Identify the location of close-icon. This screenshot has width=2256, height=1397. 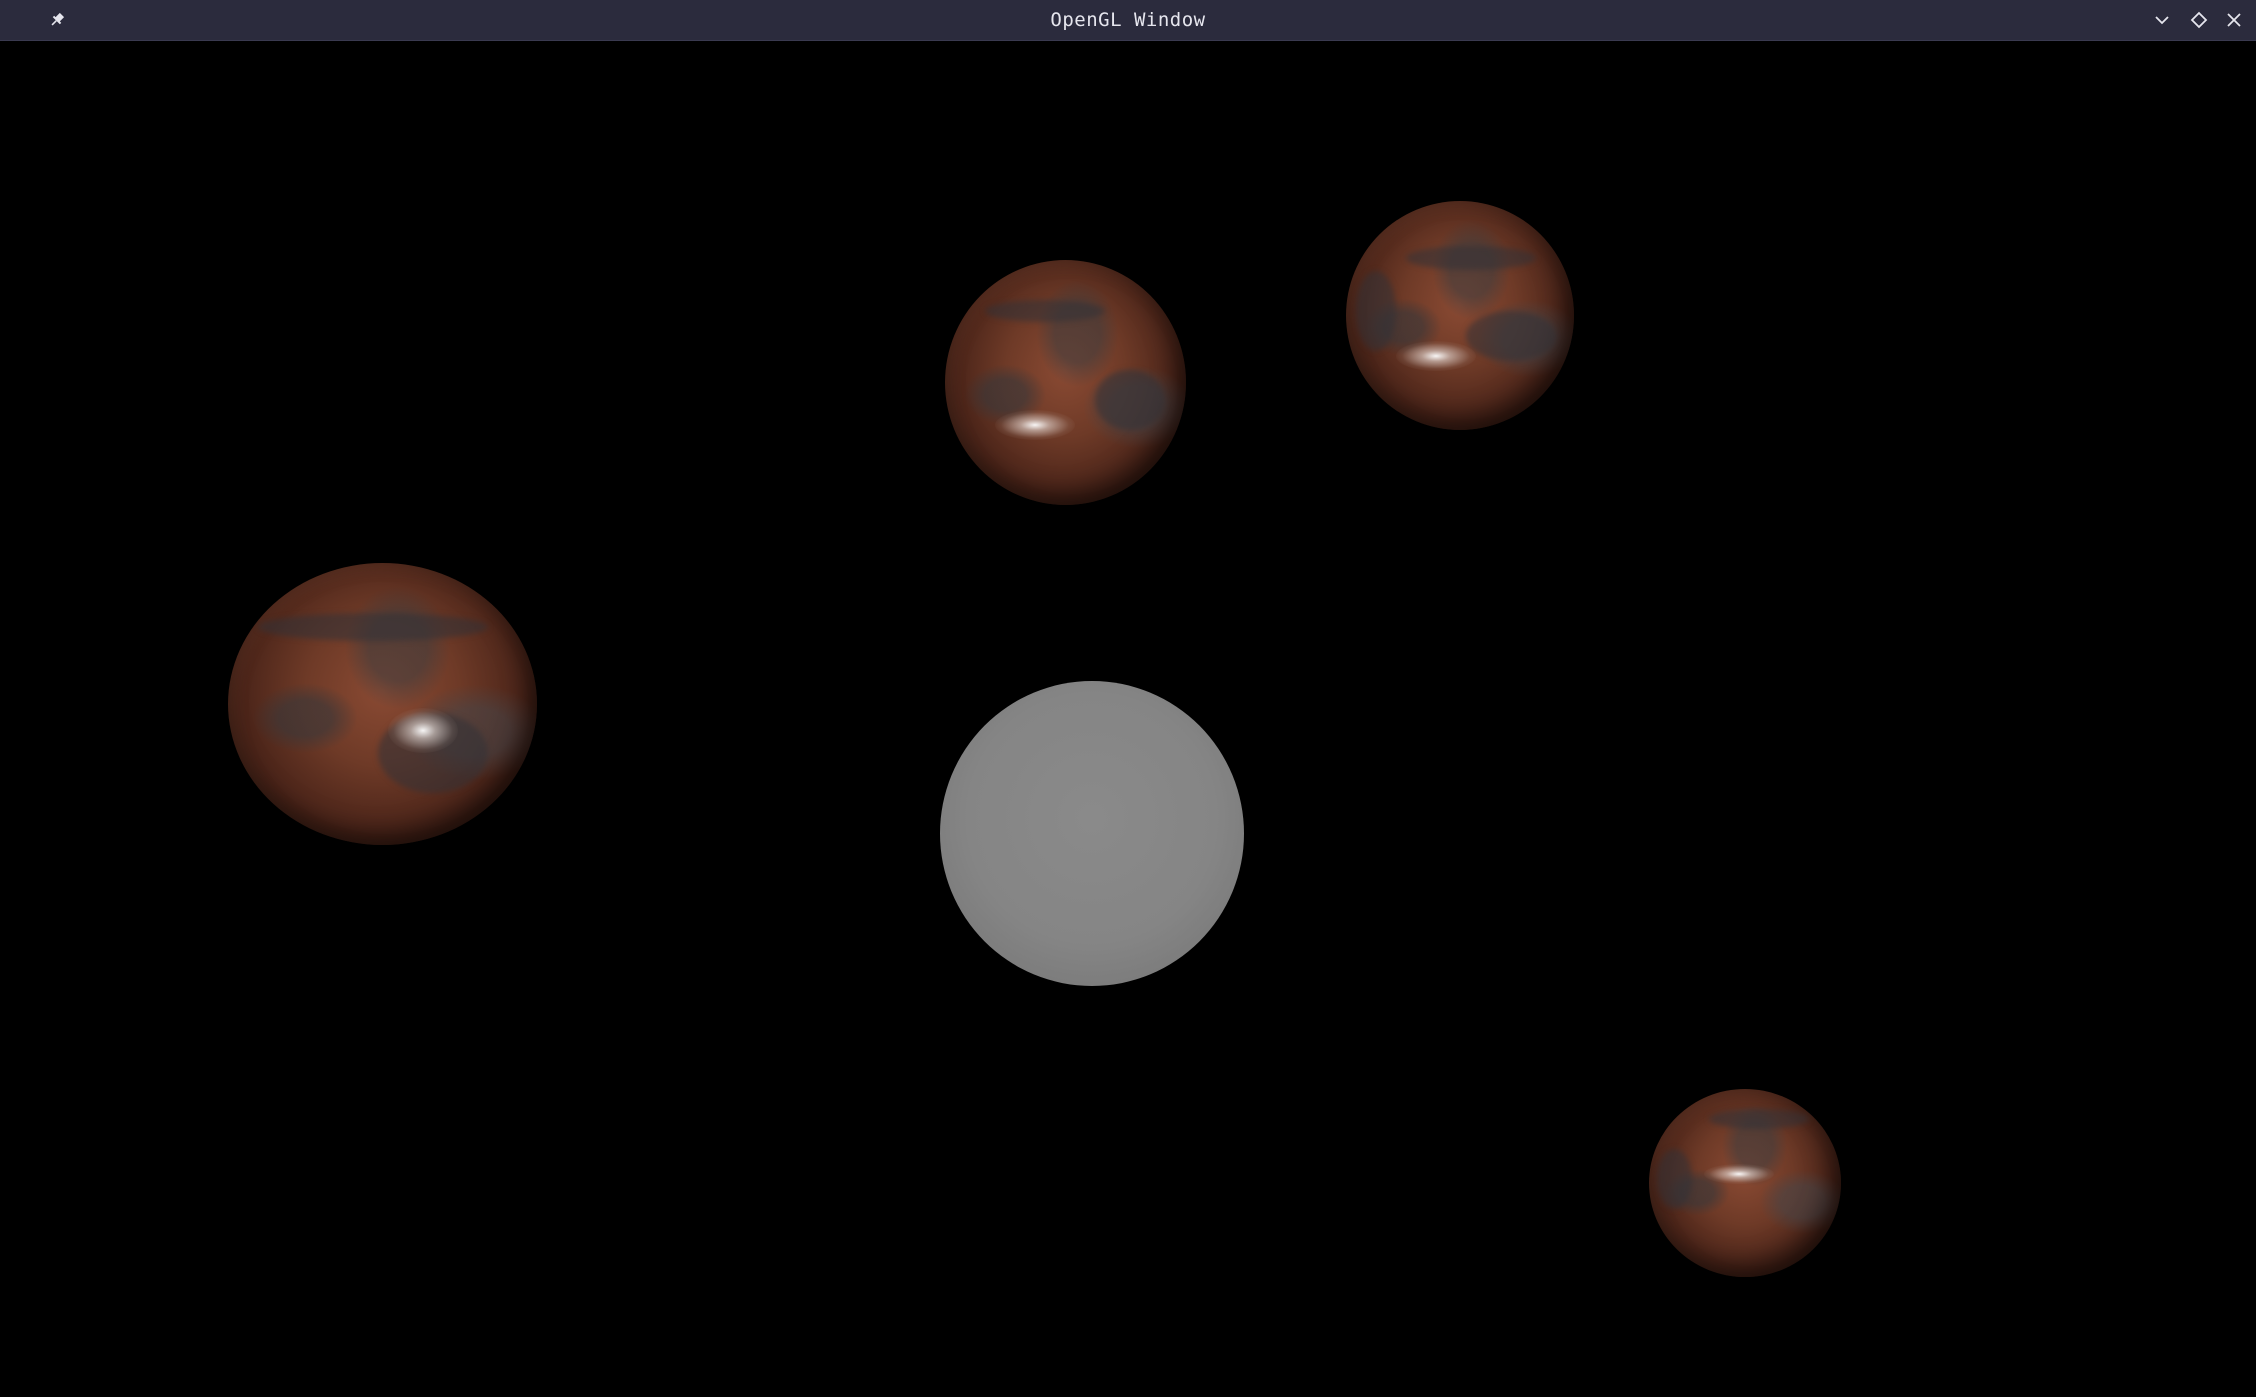
(2234, 20).